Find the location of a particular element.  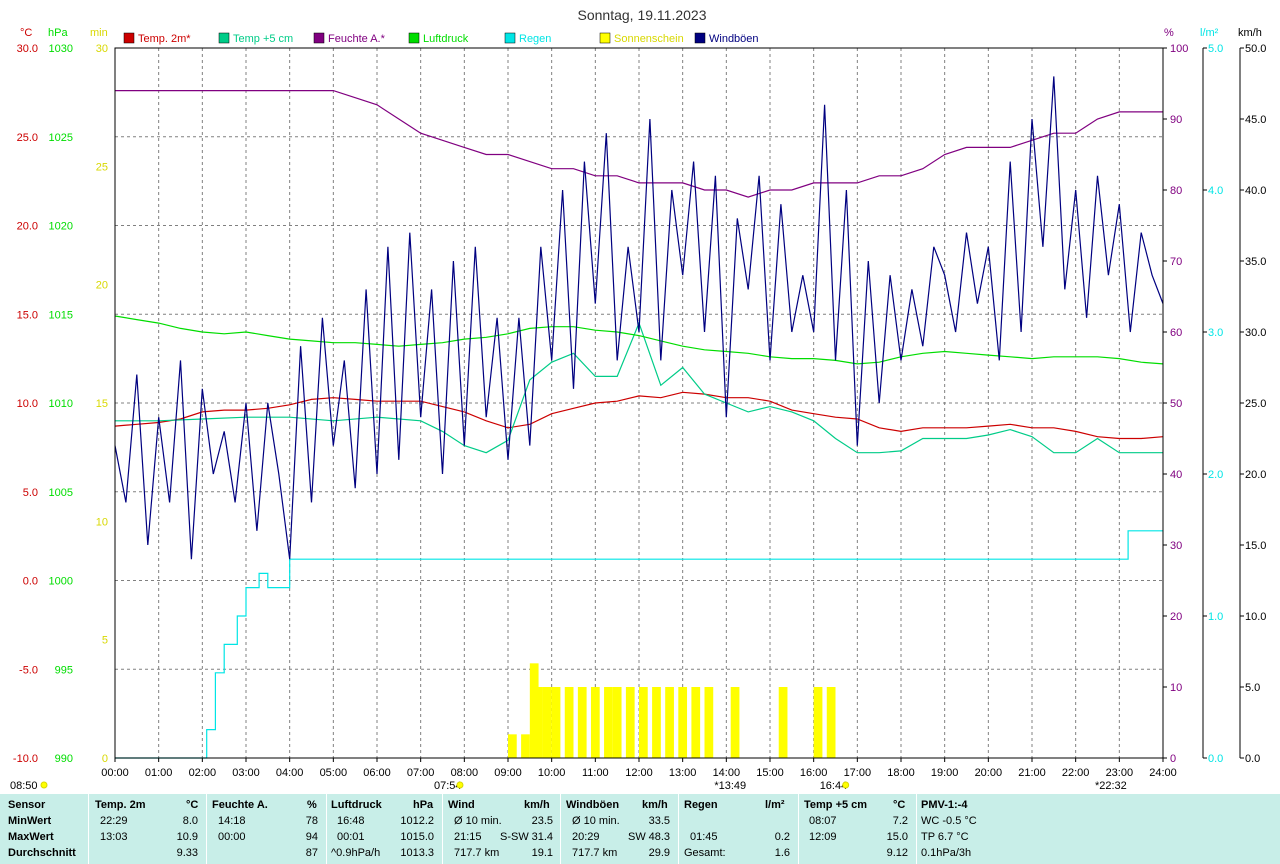

rain-tick-label: 3.0 is located at coordinates (1215, 333).